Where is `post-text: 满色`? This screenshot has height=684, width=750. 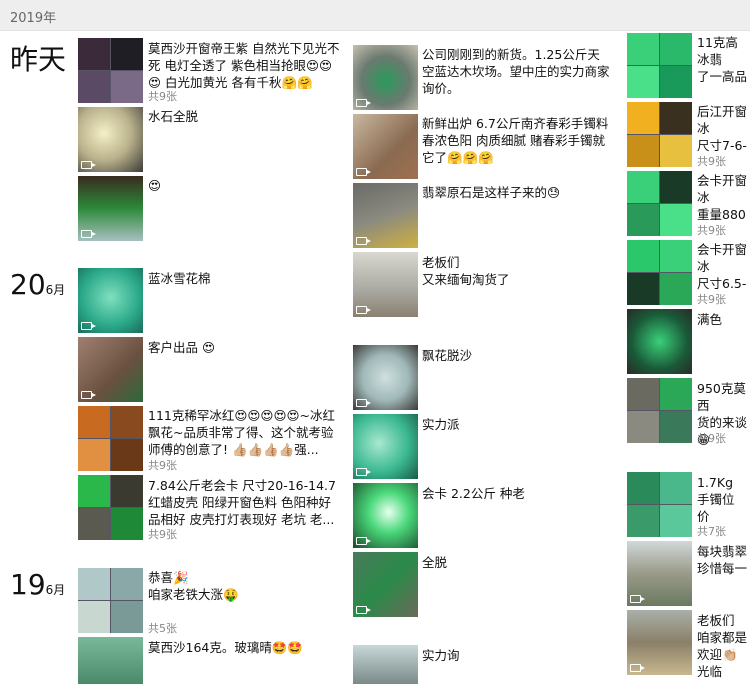
post-text: 满色 is located at coordinates (723, 319).